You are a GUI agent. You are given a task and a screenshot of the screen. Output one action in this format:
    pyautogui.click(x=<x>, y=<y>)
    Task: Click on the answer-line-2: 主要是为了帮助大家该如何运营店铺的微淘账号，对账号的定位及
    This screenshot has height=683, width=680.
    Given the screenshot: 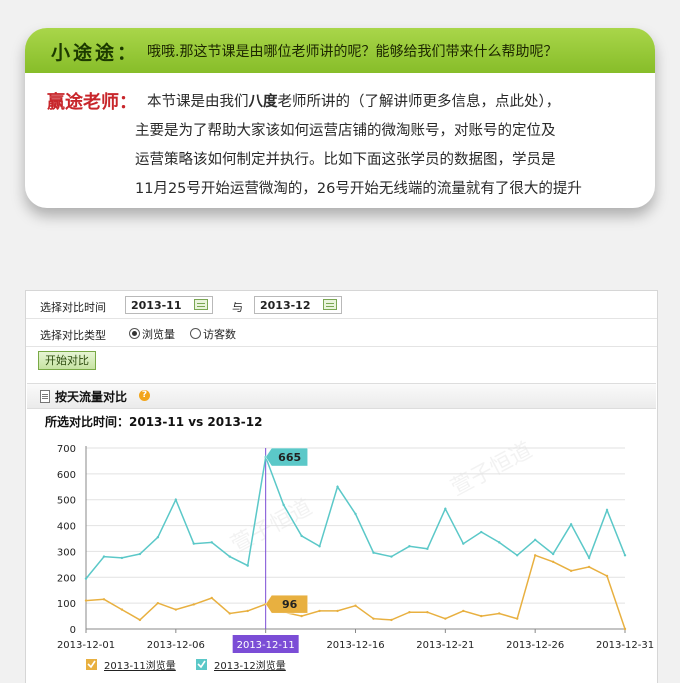 What is the action you would take?
    pyautogui.click(x=345, y=131)
    